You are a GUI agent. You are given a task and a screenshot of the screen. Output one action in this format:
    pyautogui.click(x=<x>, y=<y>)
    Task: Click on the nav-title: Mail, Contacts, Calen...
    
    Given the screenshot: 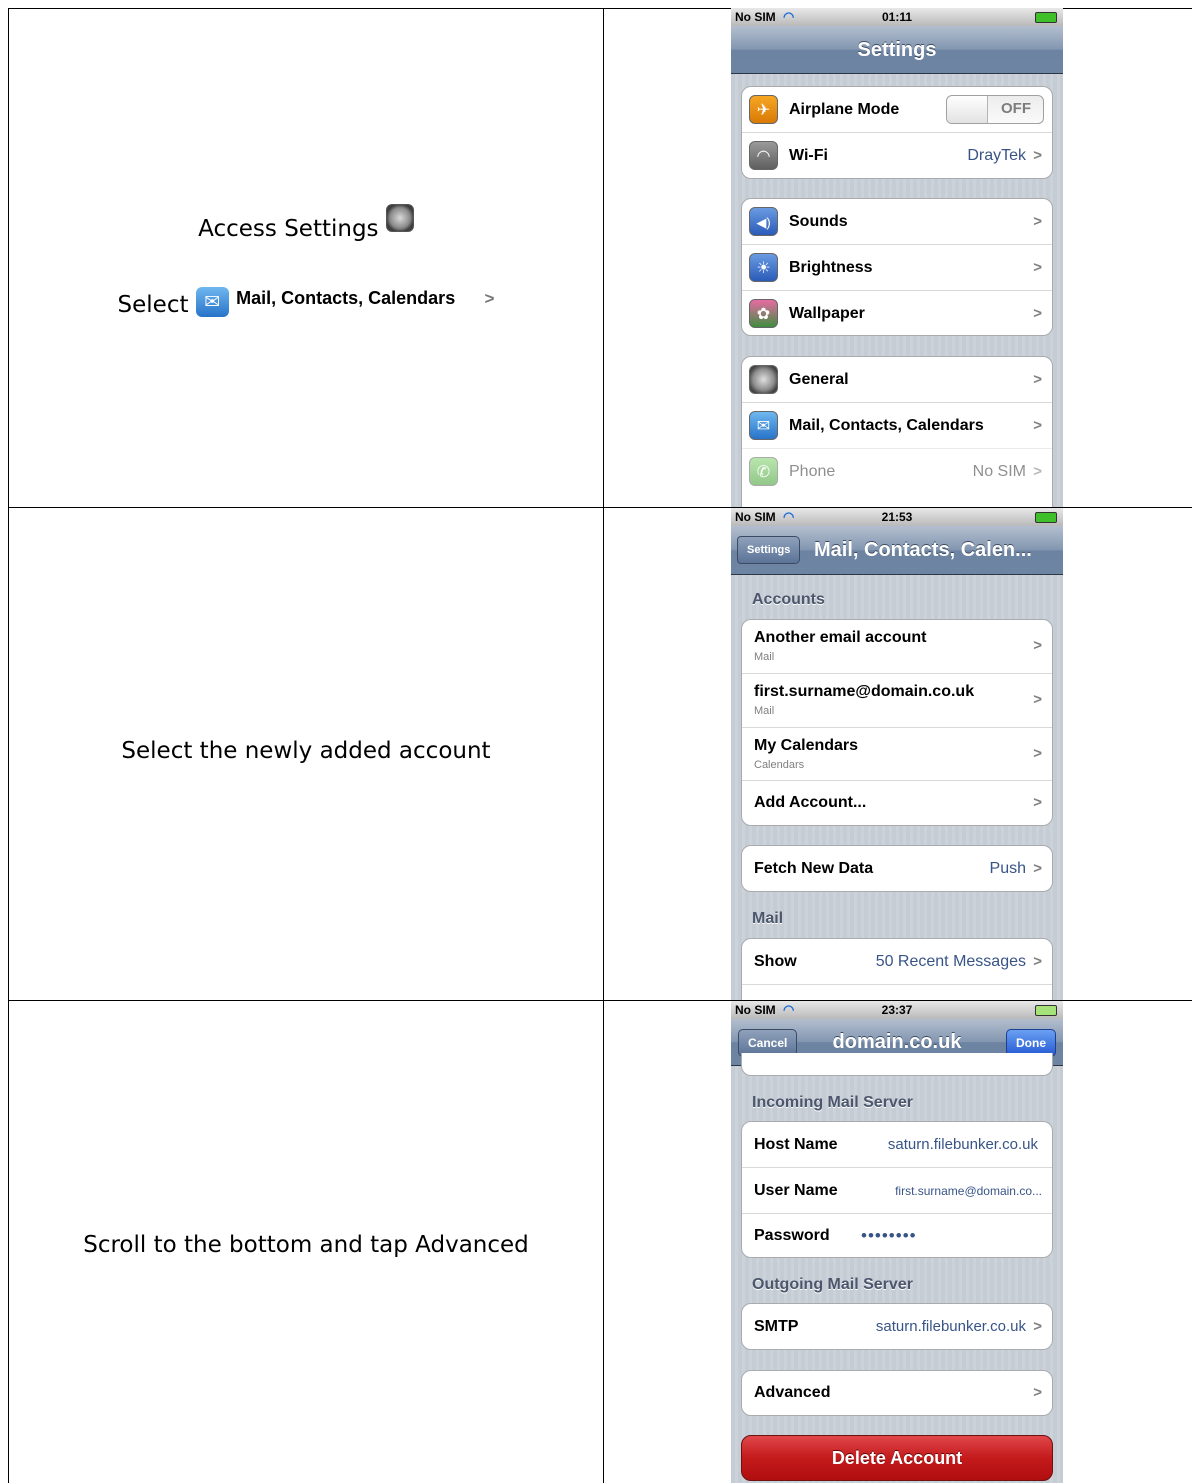 What is the action you would take?
    pyautogui.click(x=923, y=550)
    